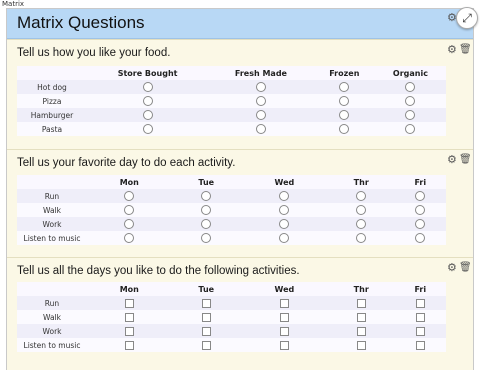  What do you see at coordinates (231, 303) in the screenshot?
I see `table-row: Run` at bounding box center [231, 303].